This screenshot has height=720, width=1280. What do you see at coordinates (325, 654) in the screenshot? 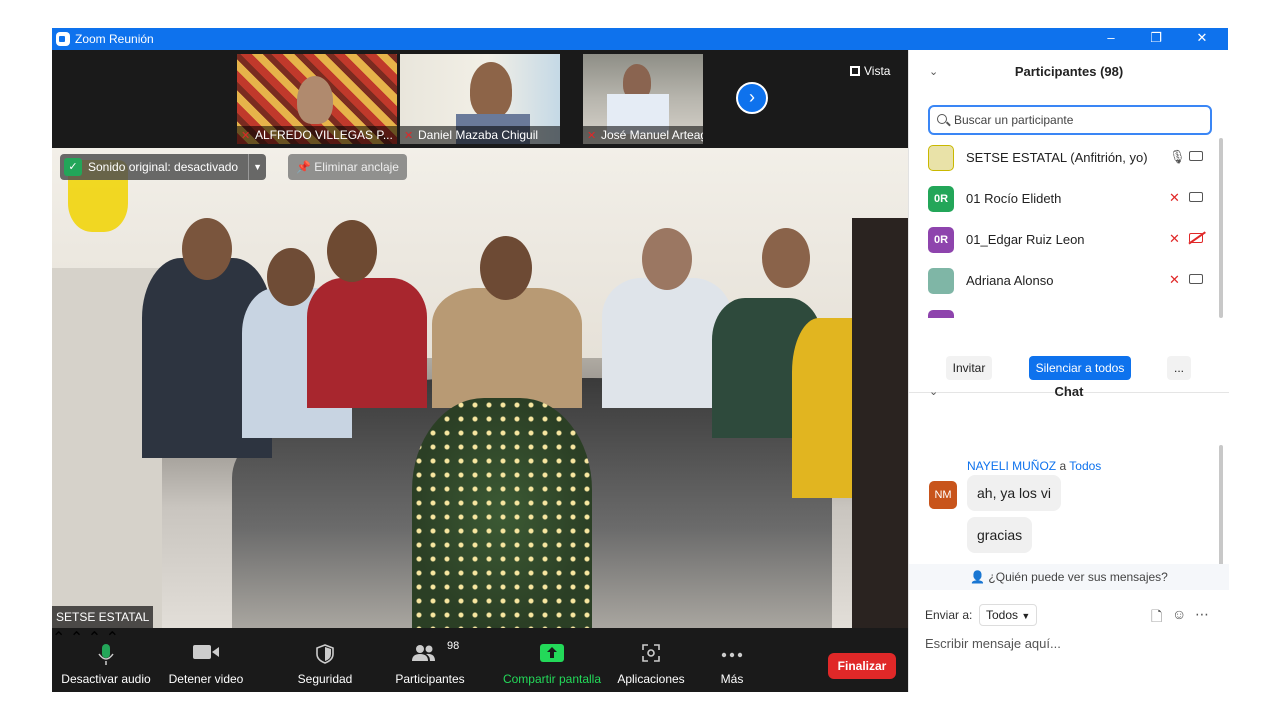
I see `shield-icon` at bounding box center [325, 654].